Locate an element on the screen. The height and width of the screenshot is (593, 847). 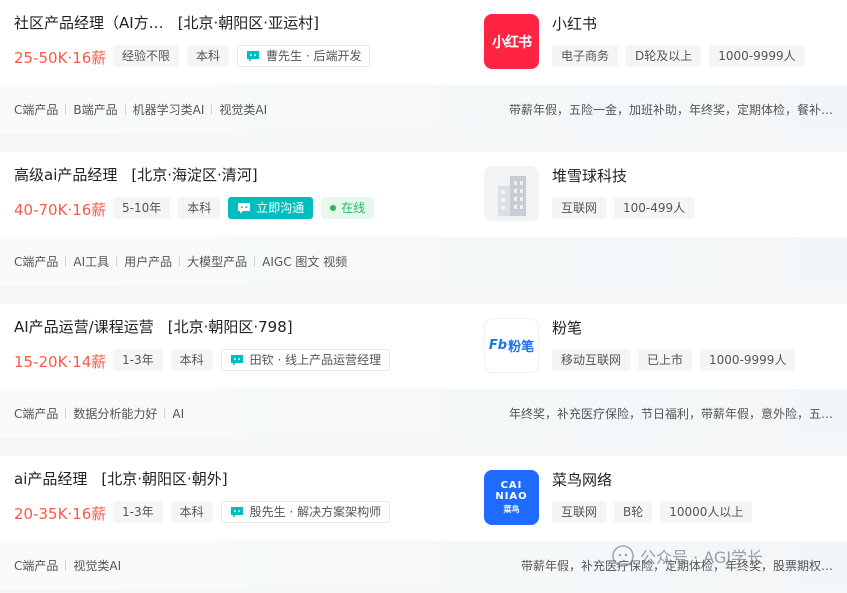
job-title: 高级ai产品经理 [北京·海淀区·清河] is located at coordinates (136, 174).